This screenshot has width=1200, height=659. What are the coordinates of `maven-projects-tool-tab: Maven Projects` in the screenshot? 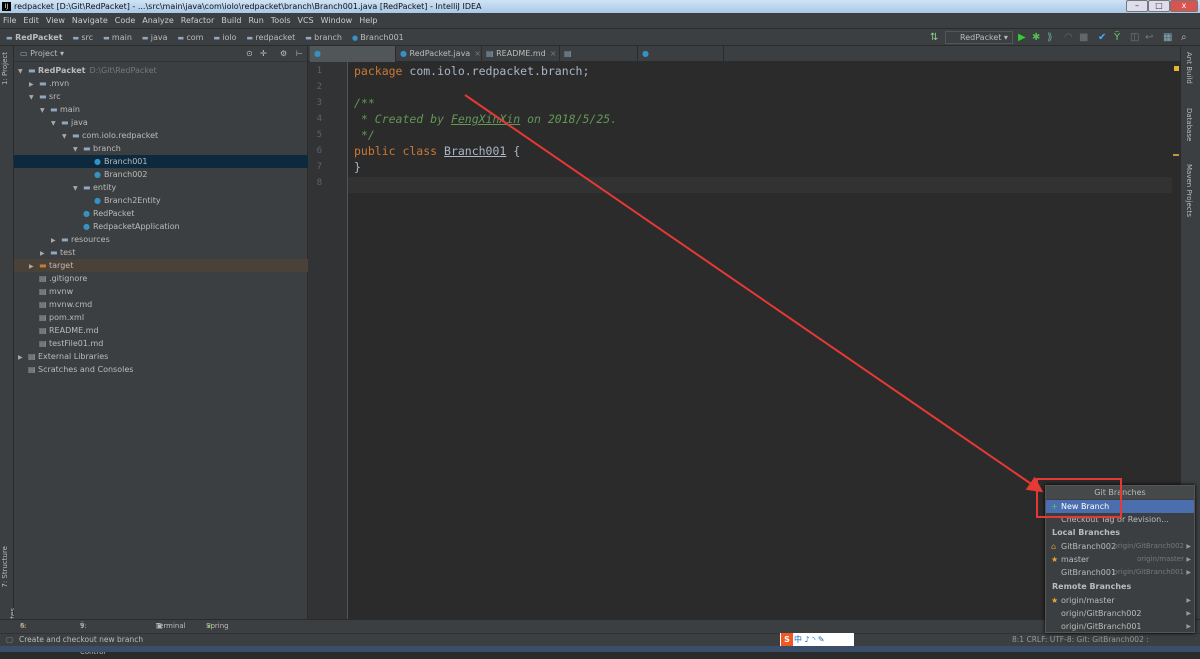 It's located at (1189, 190).